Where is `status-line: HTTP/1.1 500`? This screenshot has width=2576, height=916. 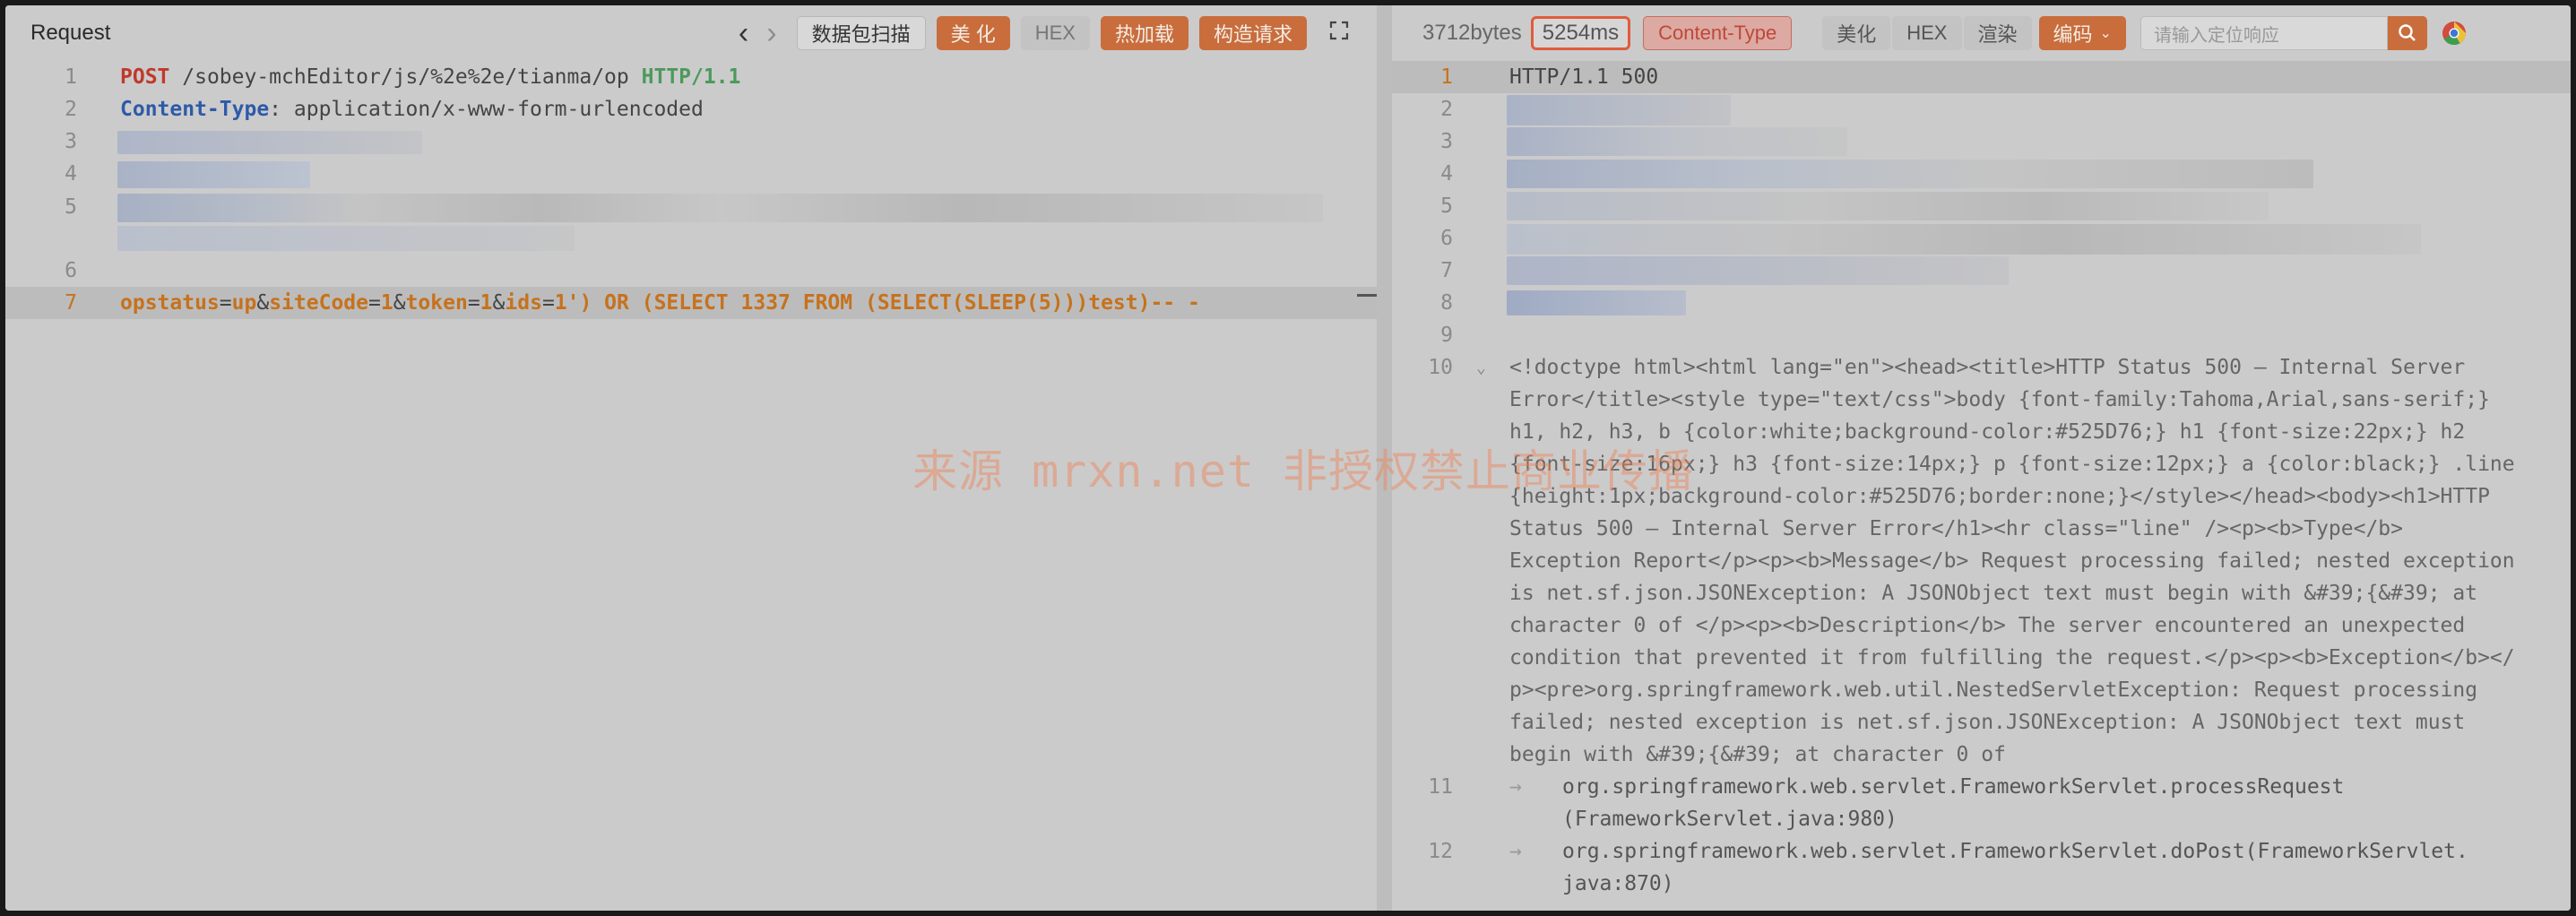 status-line: HTTP/1.1 500 is located at coordinates (1584, 77).